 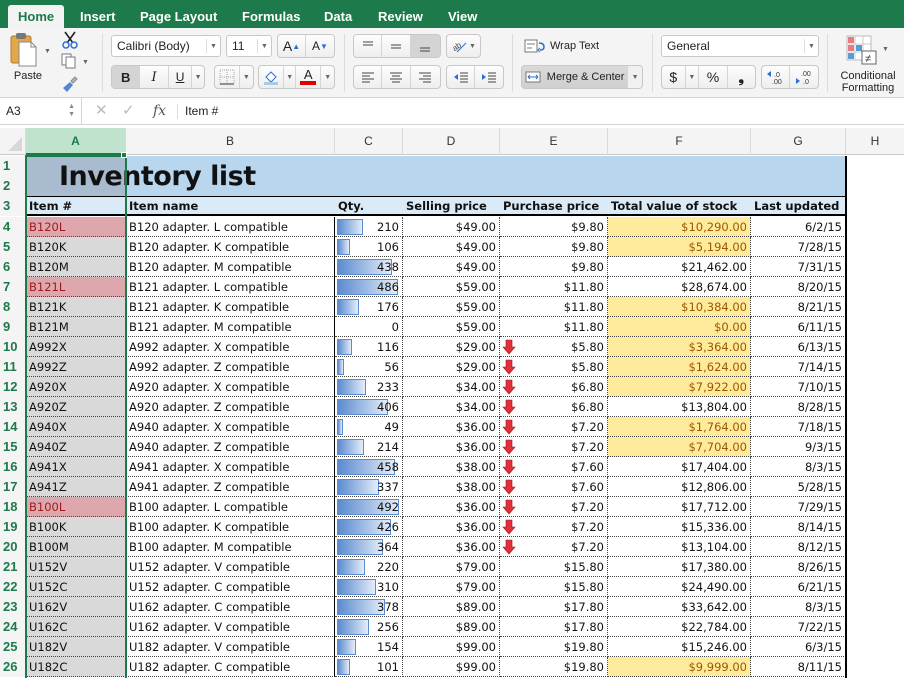 I want to click on header-selling-price: Selling price, so click(x=451, y=206).